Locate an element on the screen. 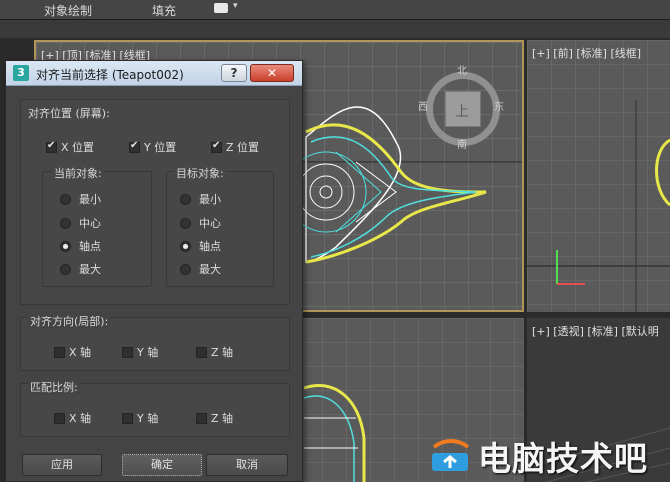 The height and width of the screenshot is (482, 670). scale-z-check is located at coordinates (201, 418).